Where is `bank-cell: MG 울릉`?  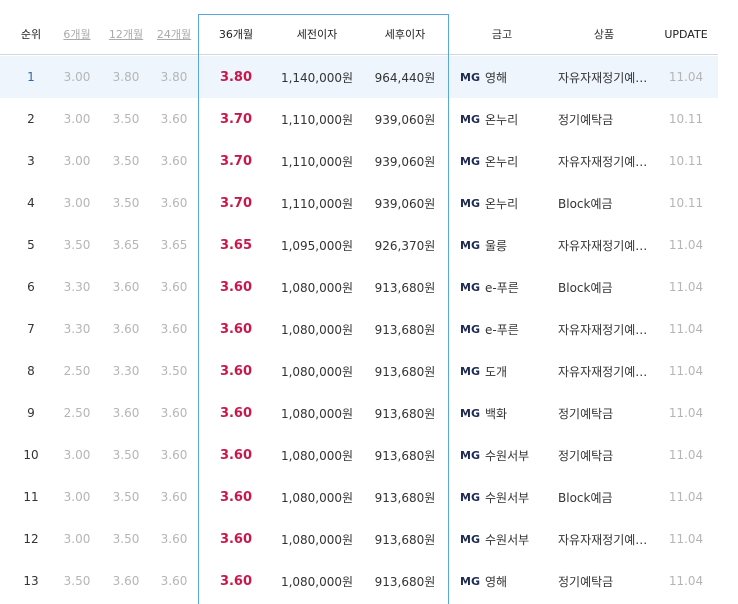
bank-cell: MG 울릉 is located at coordinates (502, 245).